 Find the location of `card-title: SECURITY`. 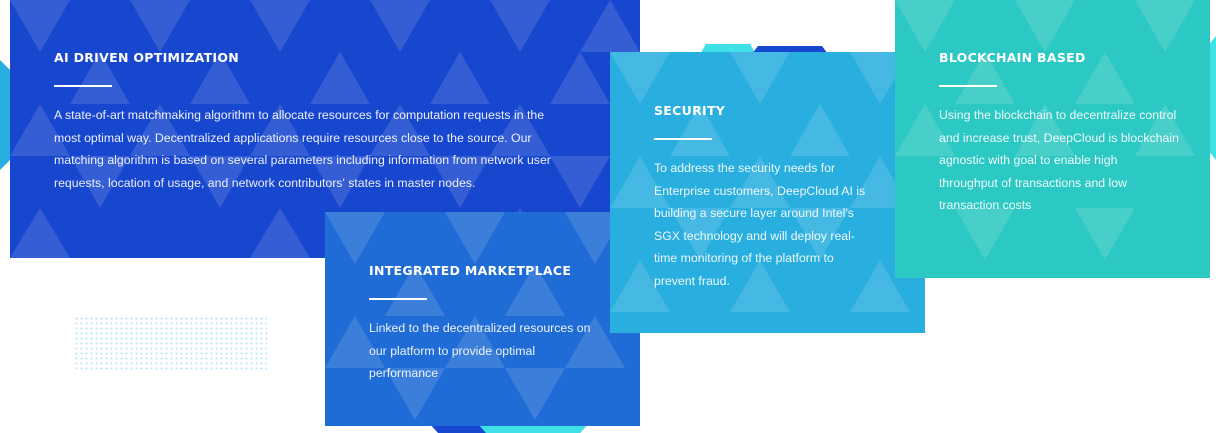

card-title: SECURITY is located at coordinates (690, 110).